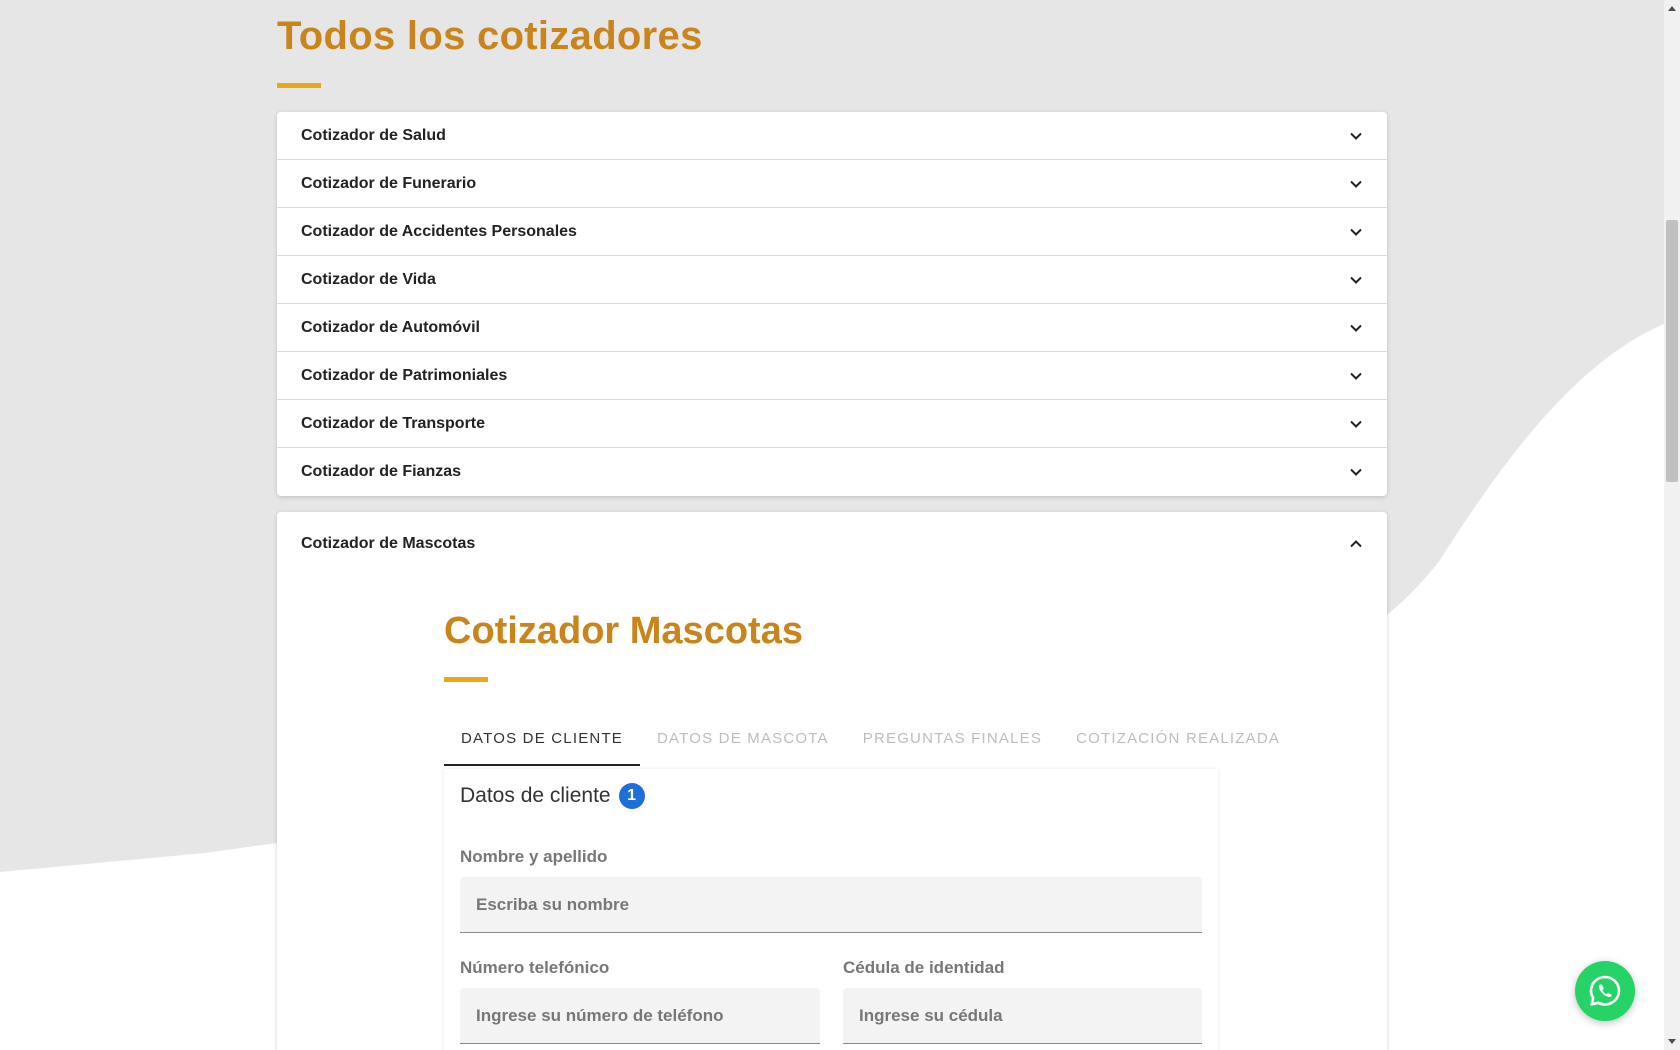 The width and height of the screenshot is (1680, 1050). What do you see at coordinates (1356, 544) in the screenshot?
I see `chevron-up-icon` at bounding box center [1356, 544].